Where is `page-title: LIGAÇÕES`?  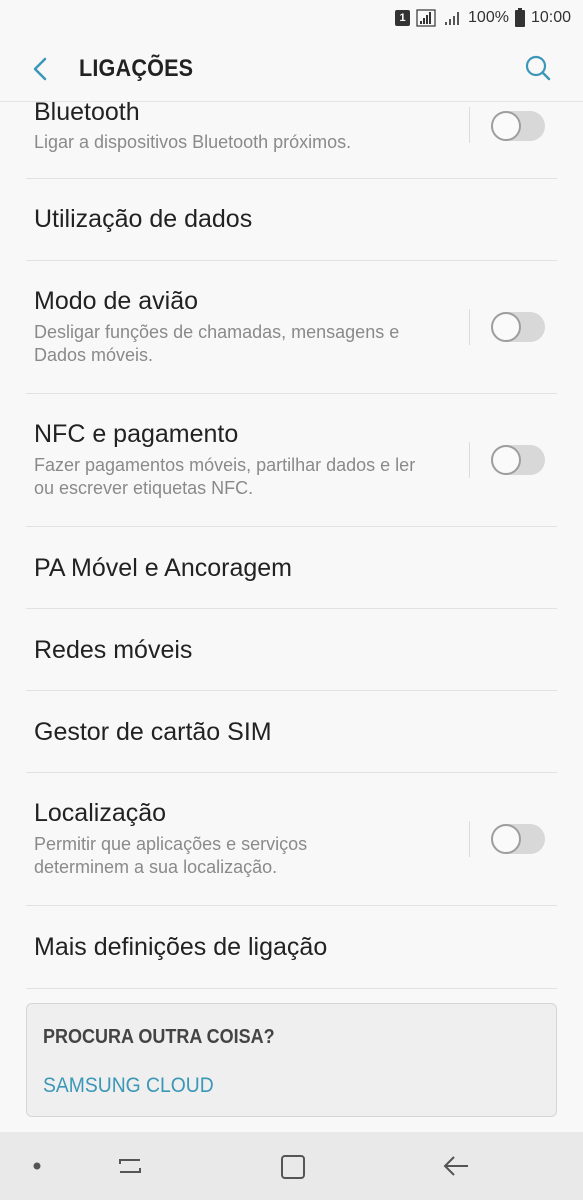
page-title: LIGAÇÕES is located at coordinates (136, 68).